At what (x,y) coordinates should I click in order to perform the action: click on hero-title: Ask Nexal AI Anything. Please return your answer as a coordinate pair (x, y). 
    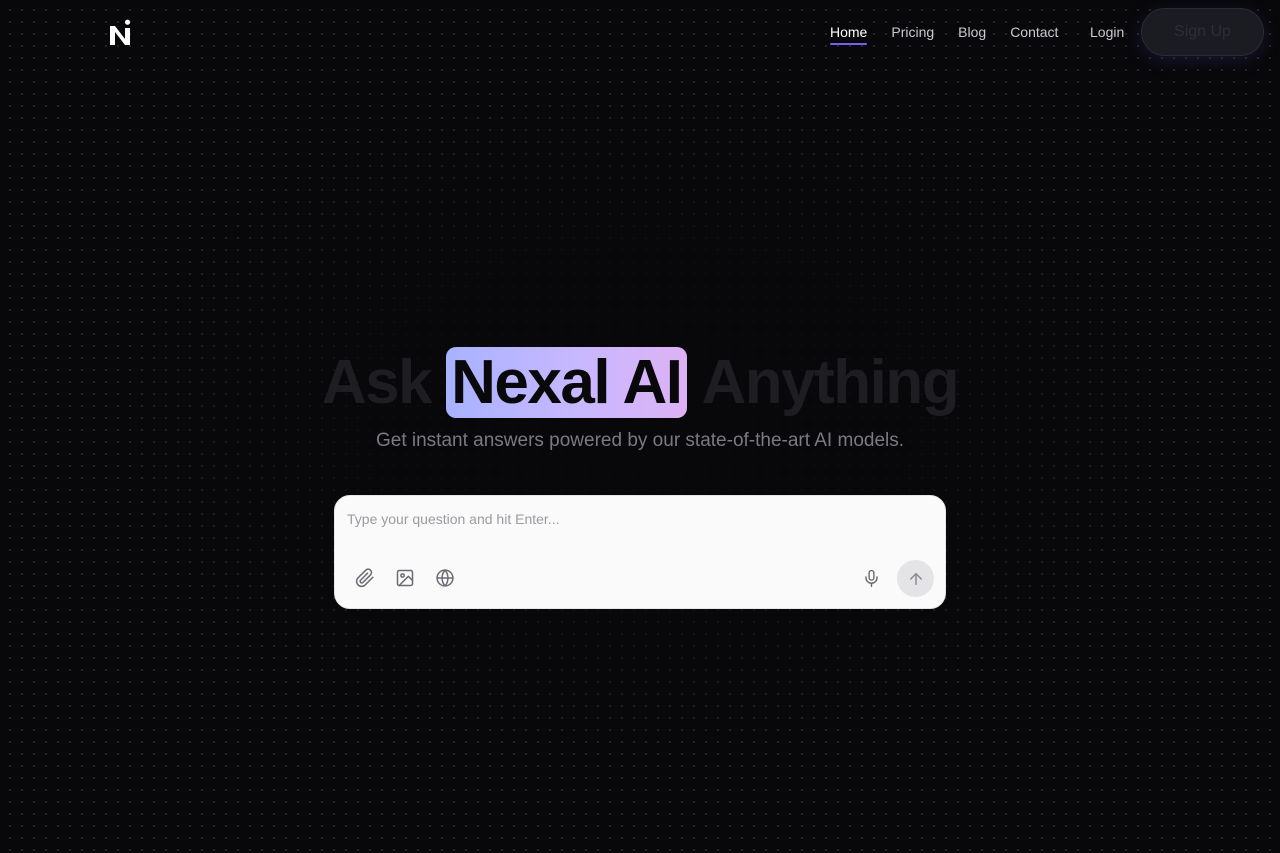
    Looking at the image, I should click on (640, 382).